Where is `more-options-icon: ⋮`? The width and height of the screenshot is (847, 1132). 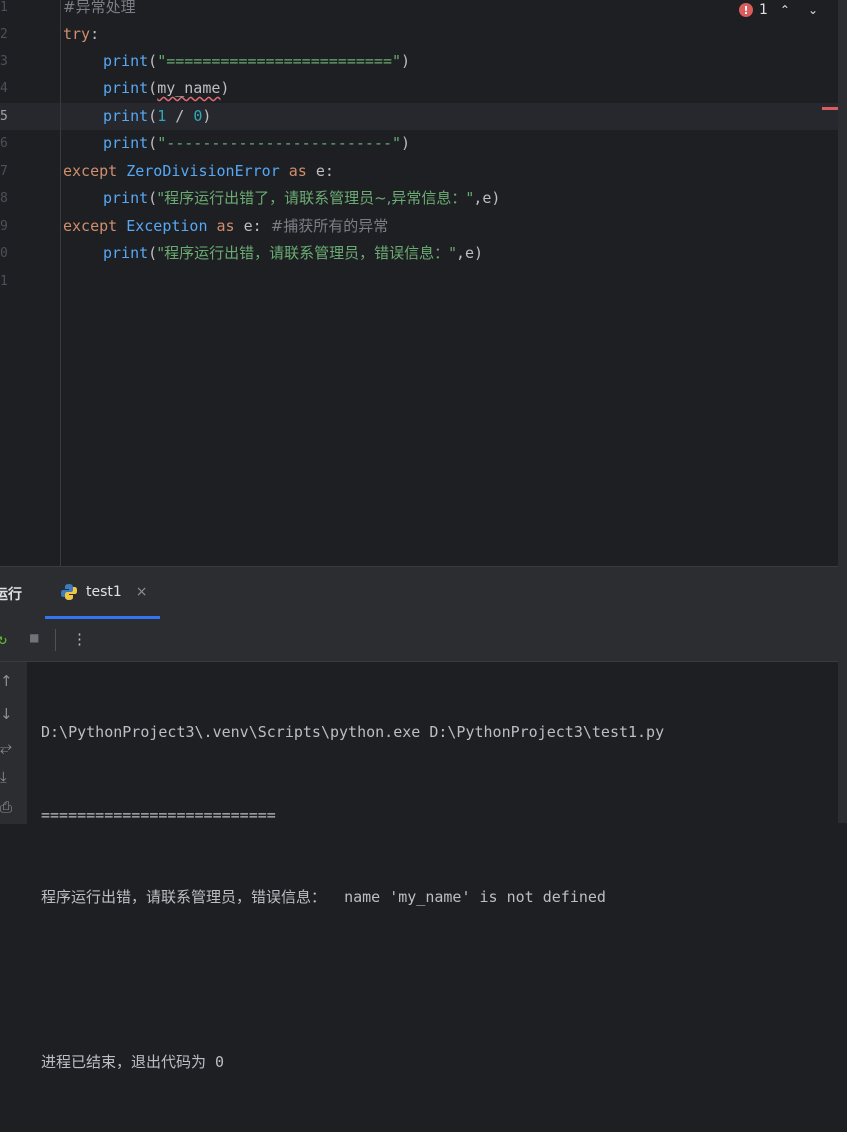 more-options-icon: ⋮ is located at coordinates (79, 639).